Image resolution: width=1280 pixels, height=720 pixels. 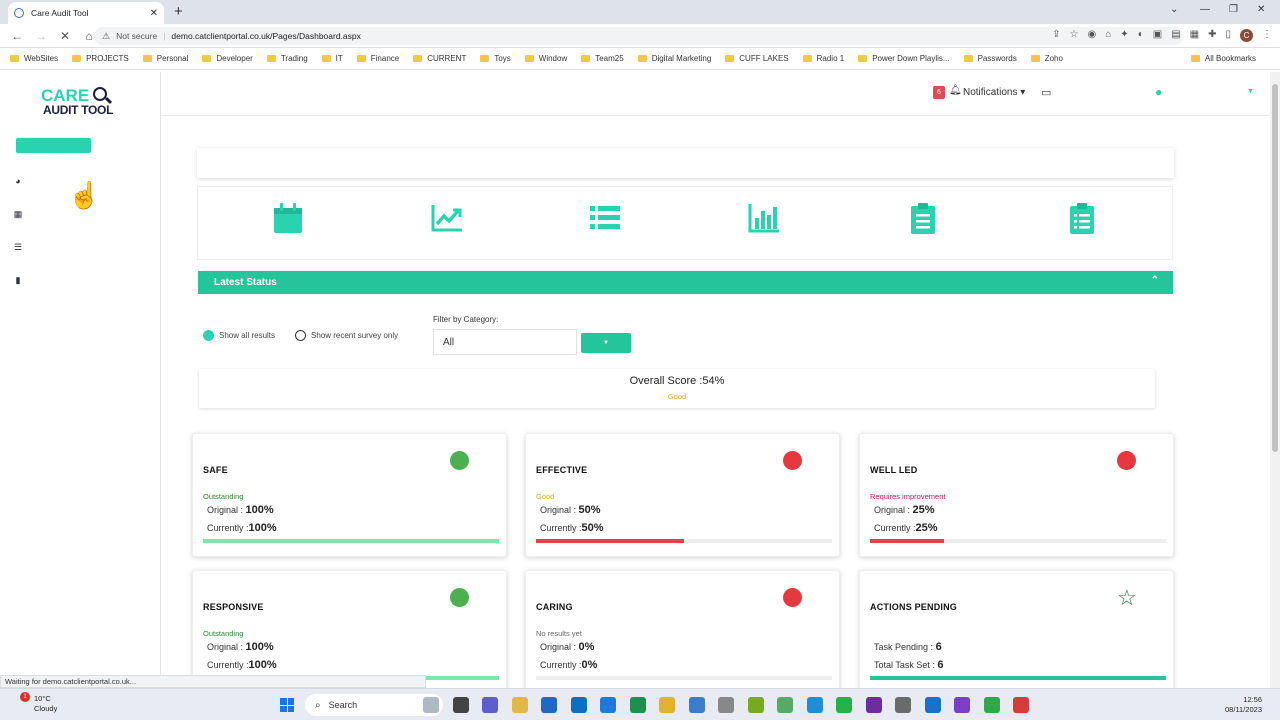 I want to click on windows-start-icon, so click(x=287, y=705).